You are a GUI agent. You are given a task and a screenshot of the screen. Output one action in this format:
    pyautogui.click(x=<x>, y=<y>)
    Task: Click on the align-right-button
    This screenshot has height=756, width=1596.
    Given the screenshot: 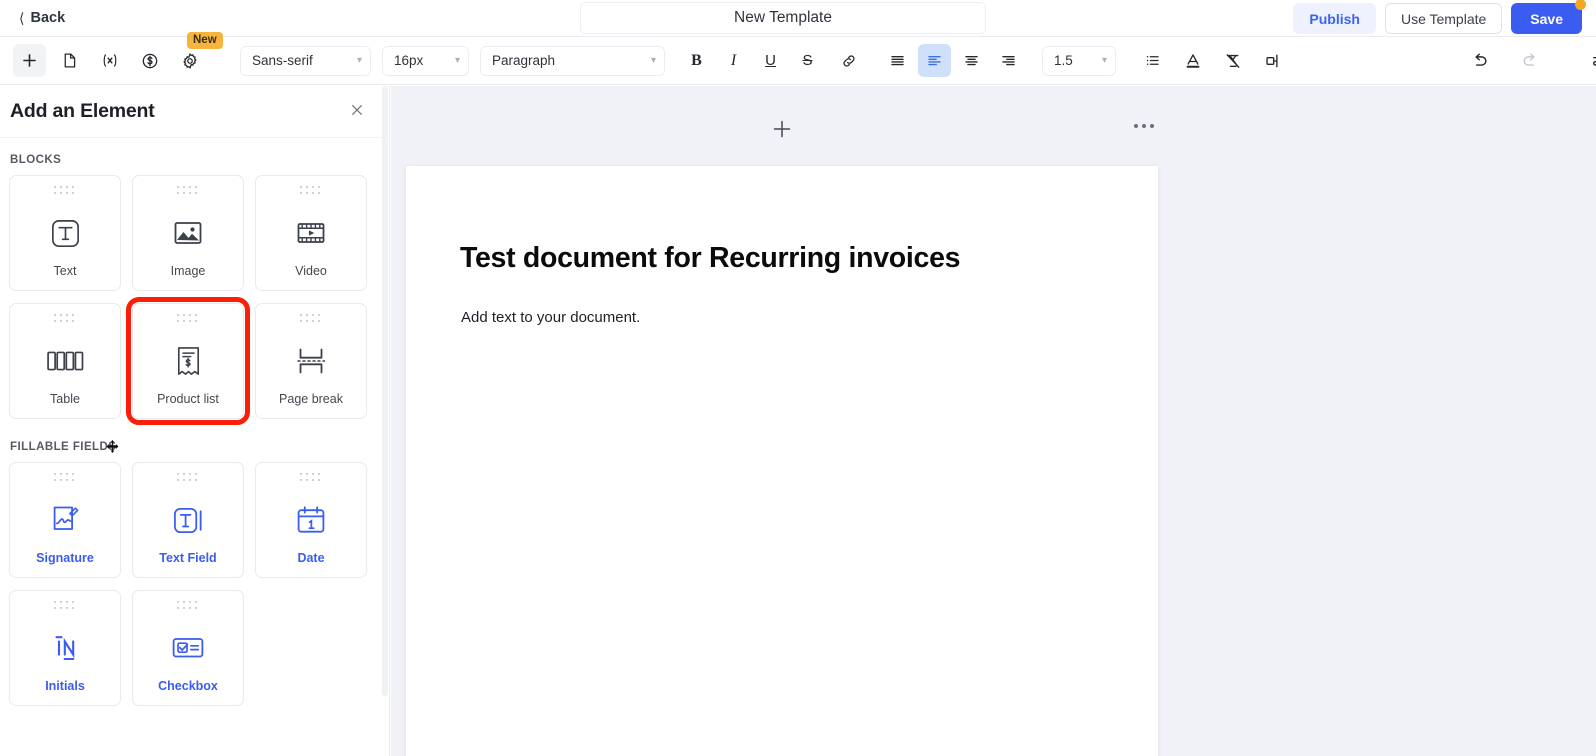 What is the action you would take?
    pyautogui.click(x=1008, y=60)
    